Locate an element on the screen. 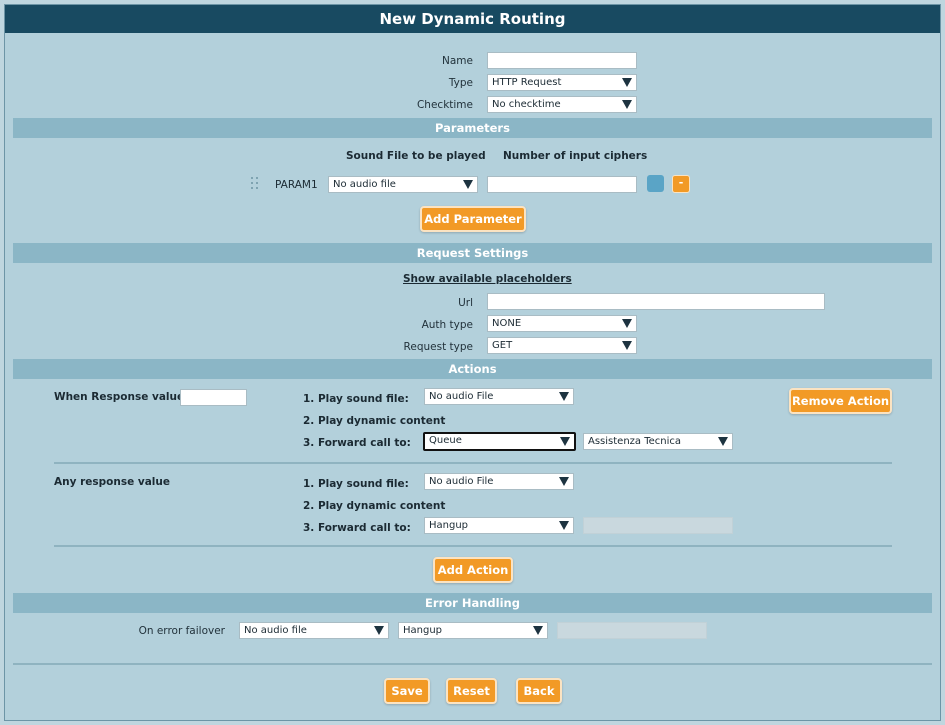  failover-audio-select-value: No audio file is located at coordinates (275, 630).